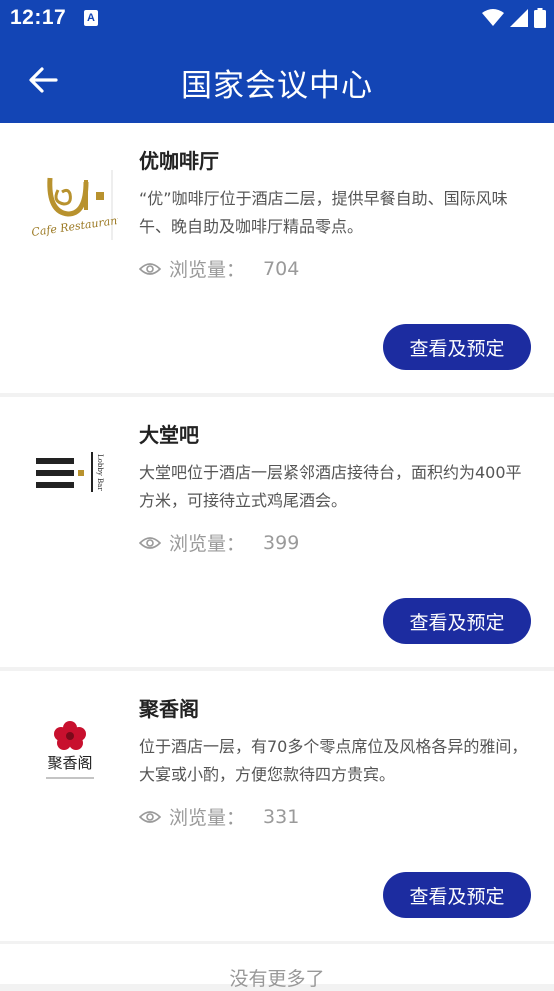  What do you see at coordinates (100, 472) in the screenshot?
I see `venue-logo-text: Lobby Bar` at bounding box center [100, 472].